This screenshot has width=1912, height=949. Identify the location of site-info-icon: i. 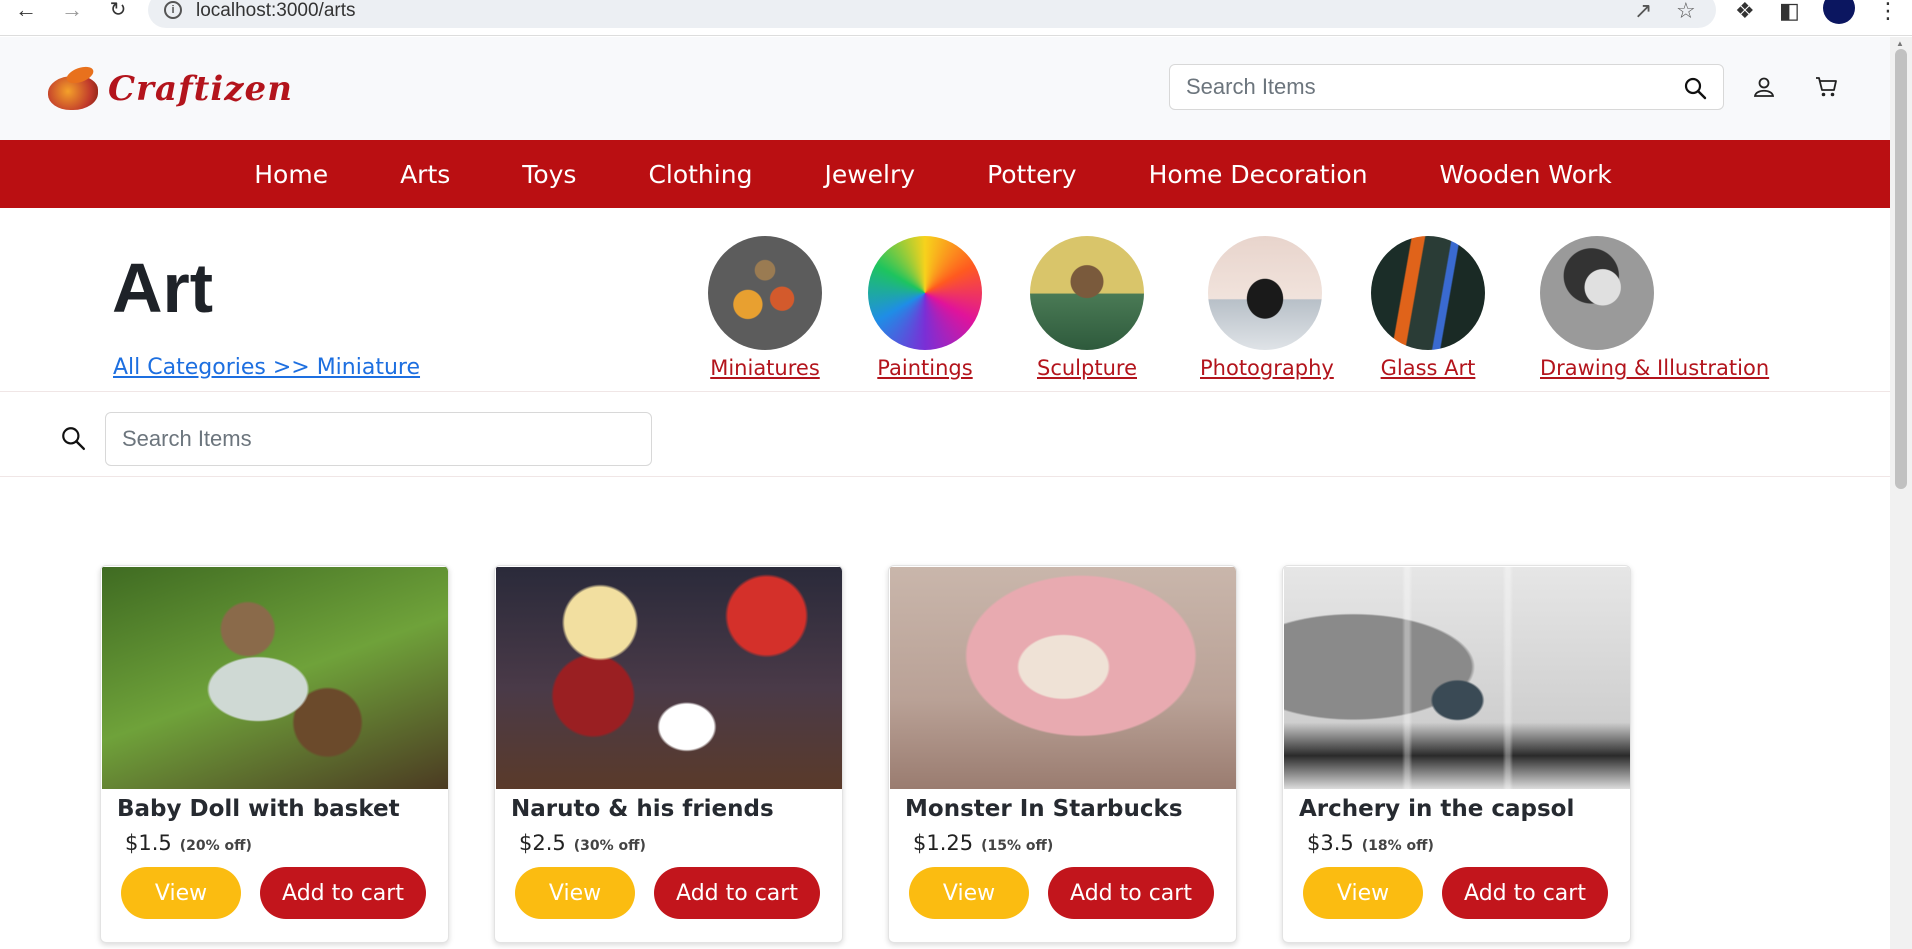
(173, 10).